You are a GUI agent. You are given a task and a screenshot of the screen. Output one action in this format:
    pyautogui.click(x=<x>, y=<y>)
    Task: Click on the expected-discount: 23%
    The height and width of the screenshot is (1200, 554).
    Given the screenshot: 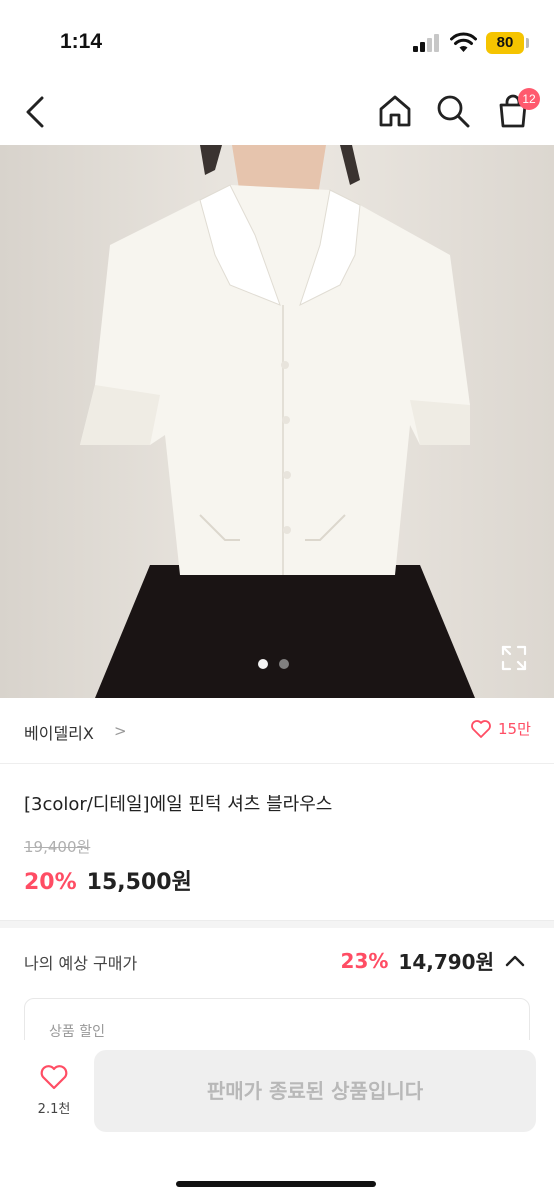 What is the action you would take?
    pyautogui.click(x=364, y=960)
    